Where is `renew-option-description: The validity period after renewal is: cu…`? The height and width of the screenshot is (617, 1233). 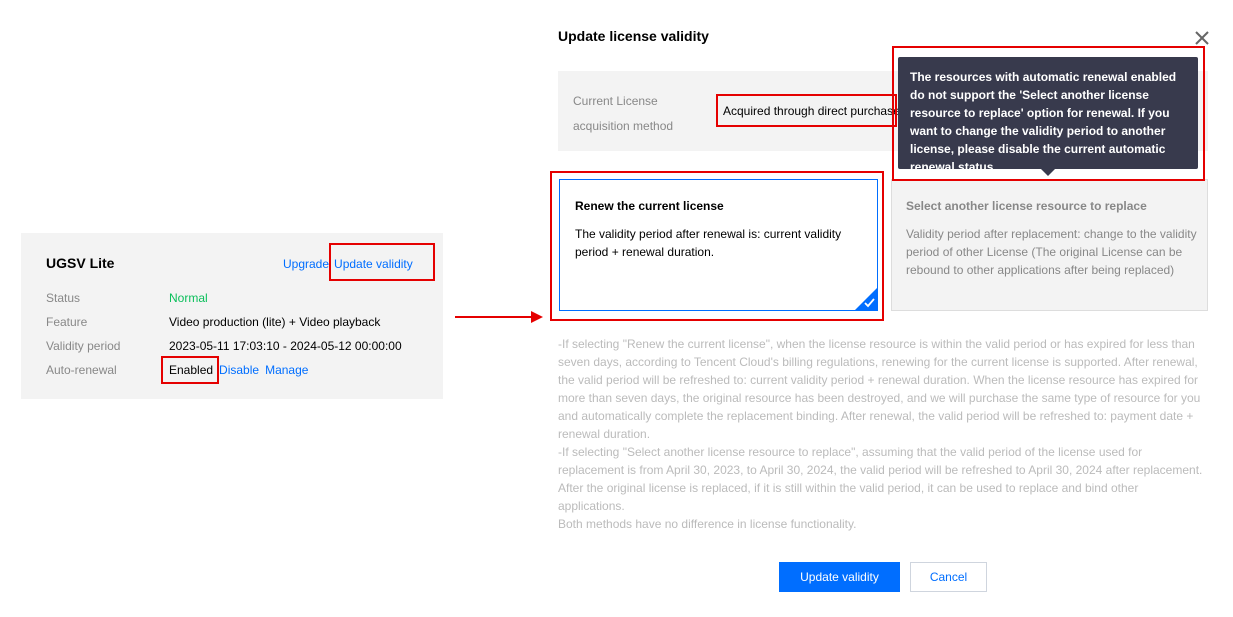
renew-option-description: The validity period after renewal is: cu… is located at coordinates (708, 243).